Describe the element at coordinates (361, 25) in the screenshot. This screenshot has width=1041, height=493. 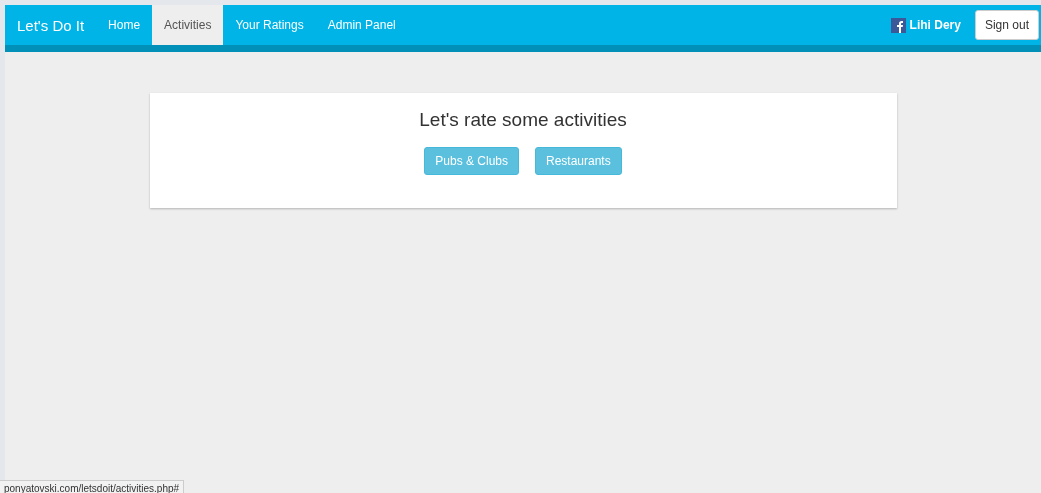
I see `nav-item: Admin Panel` at that location.